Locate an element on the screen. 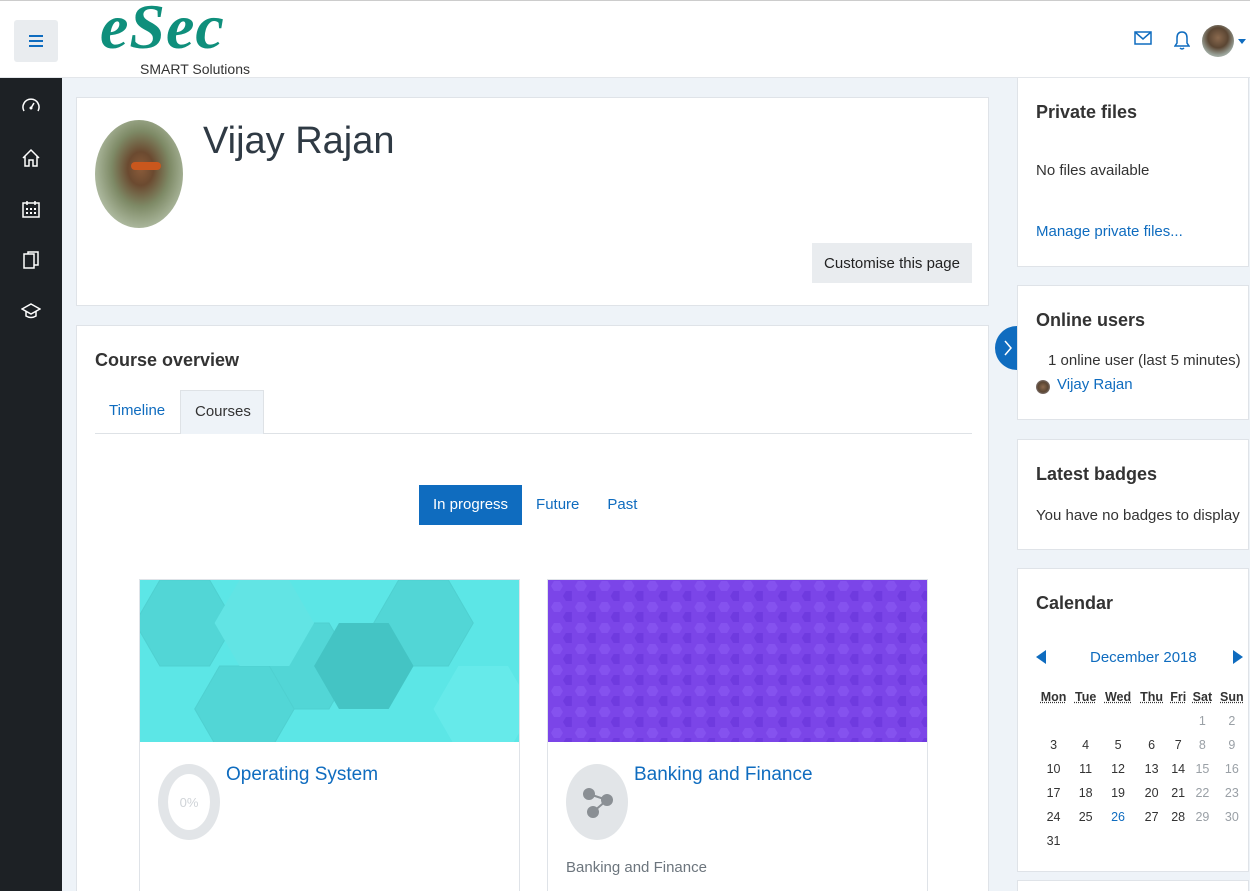  calendar-day: 20 is located at coordinates (1151, 793).